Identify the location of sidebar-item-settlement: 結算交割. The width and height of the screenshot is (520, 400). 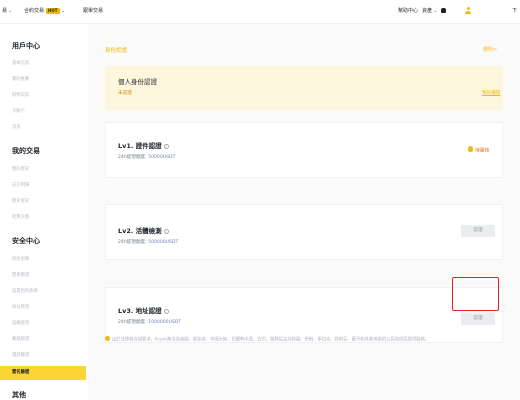
(20, 217).